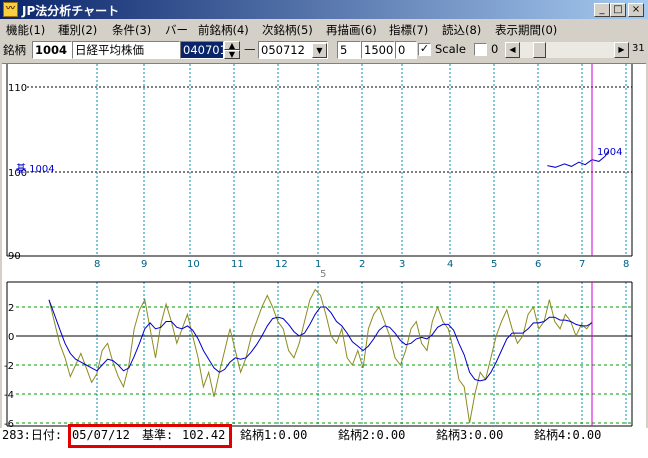 This screenshot has width=648, height=458. What do you see at coordinates (14, 50) in the screenshot?
I see `stock-label: 銘柄` at bounding box center [14, 50].